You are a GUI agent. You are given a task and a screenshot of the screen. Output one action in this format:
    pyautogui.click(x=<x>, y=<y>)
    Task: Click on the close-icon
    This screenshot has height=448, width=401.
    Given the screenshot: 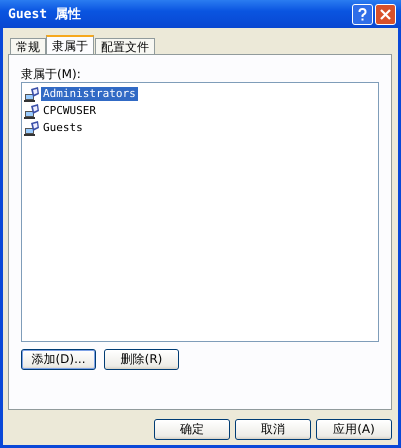 What is the action you would take?
    pyautogui.click(x=385, y=14)
    